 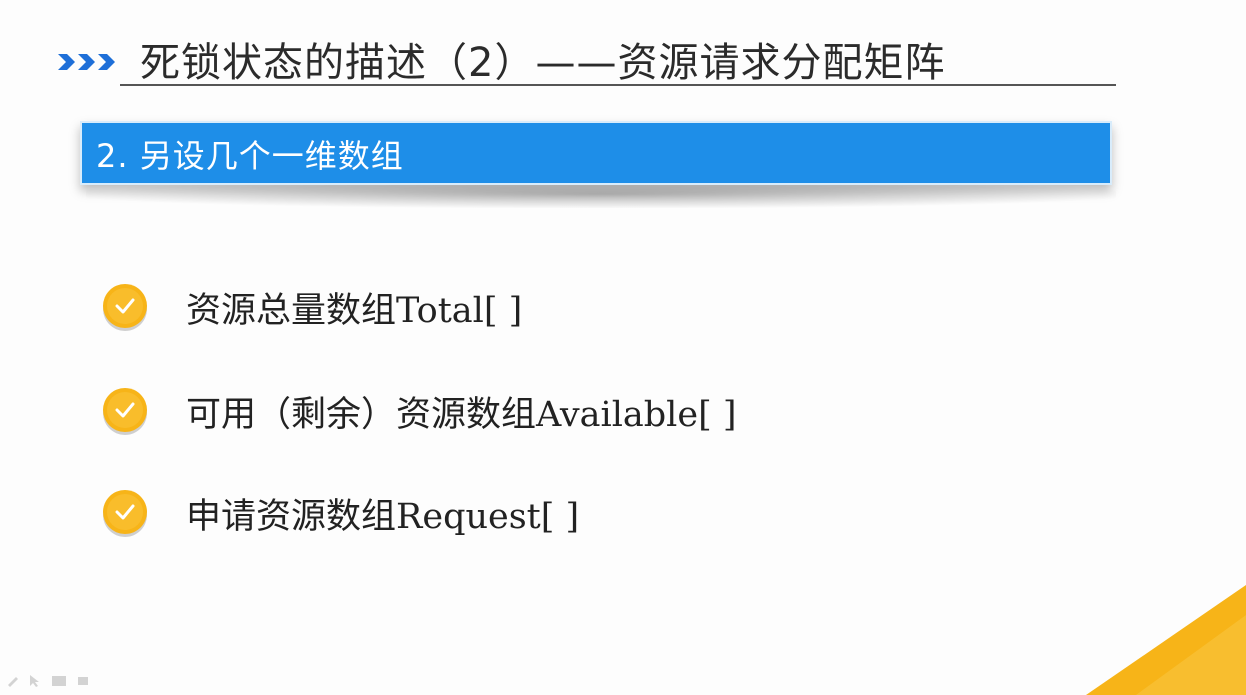 I want to click on list-item: 可用（剩余）资源数组Available[ ], so click(x=550, y=412).